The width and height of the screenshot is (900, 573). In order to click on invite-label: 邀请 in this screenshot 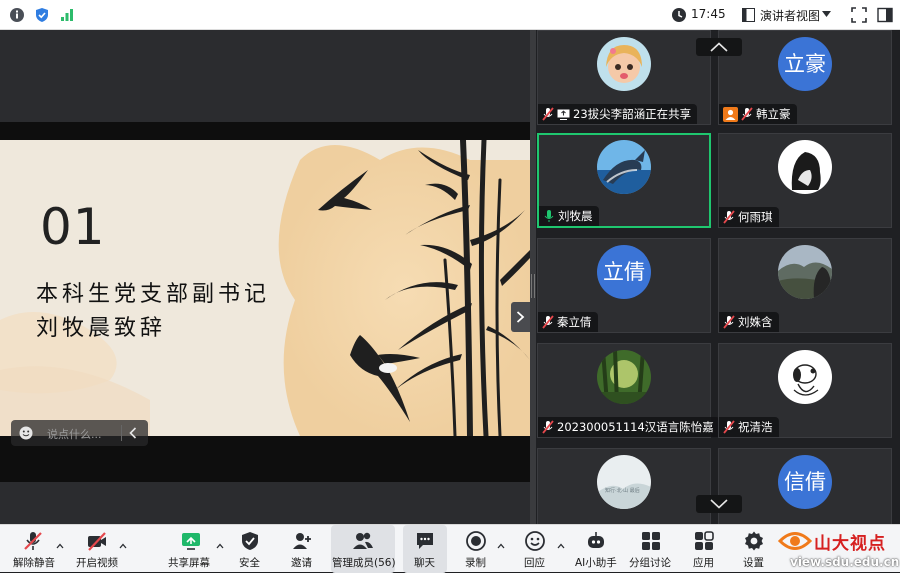, I will do `click(301, 563)`.